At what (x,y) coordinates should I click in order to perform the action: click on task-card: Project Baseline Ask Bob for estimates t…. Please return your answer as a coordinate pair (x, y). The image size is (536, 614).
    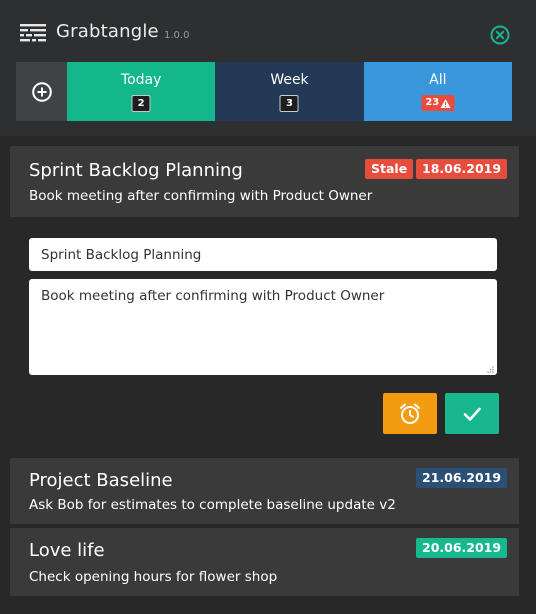
    Looking at the image, I should click on (264, 491).